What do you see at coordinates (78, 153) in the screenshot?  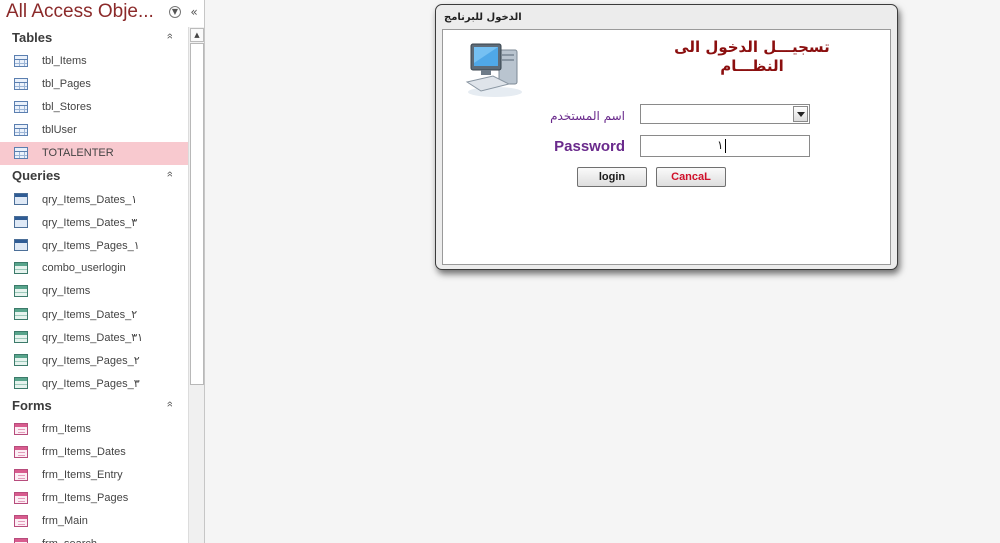 I see `nav-item-label: TOTALENTER` at bounding box center [78, 153].